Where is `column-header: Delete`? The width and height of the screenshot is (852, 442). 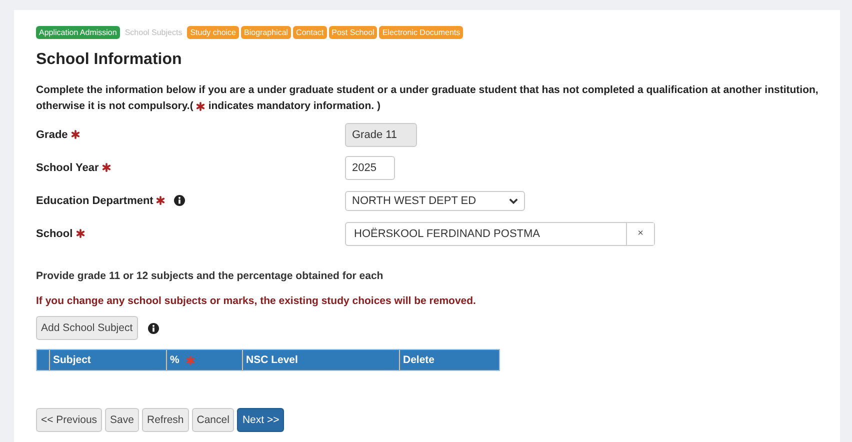
column-header: Delete is located at coordinates (449, 360).